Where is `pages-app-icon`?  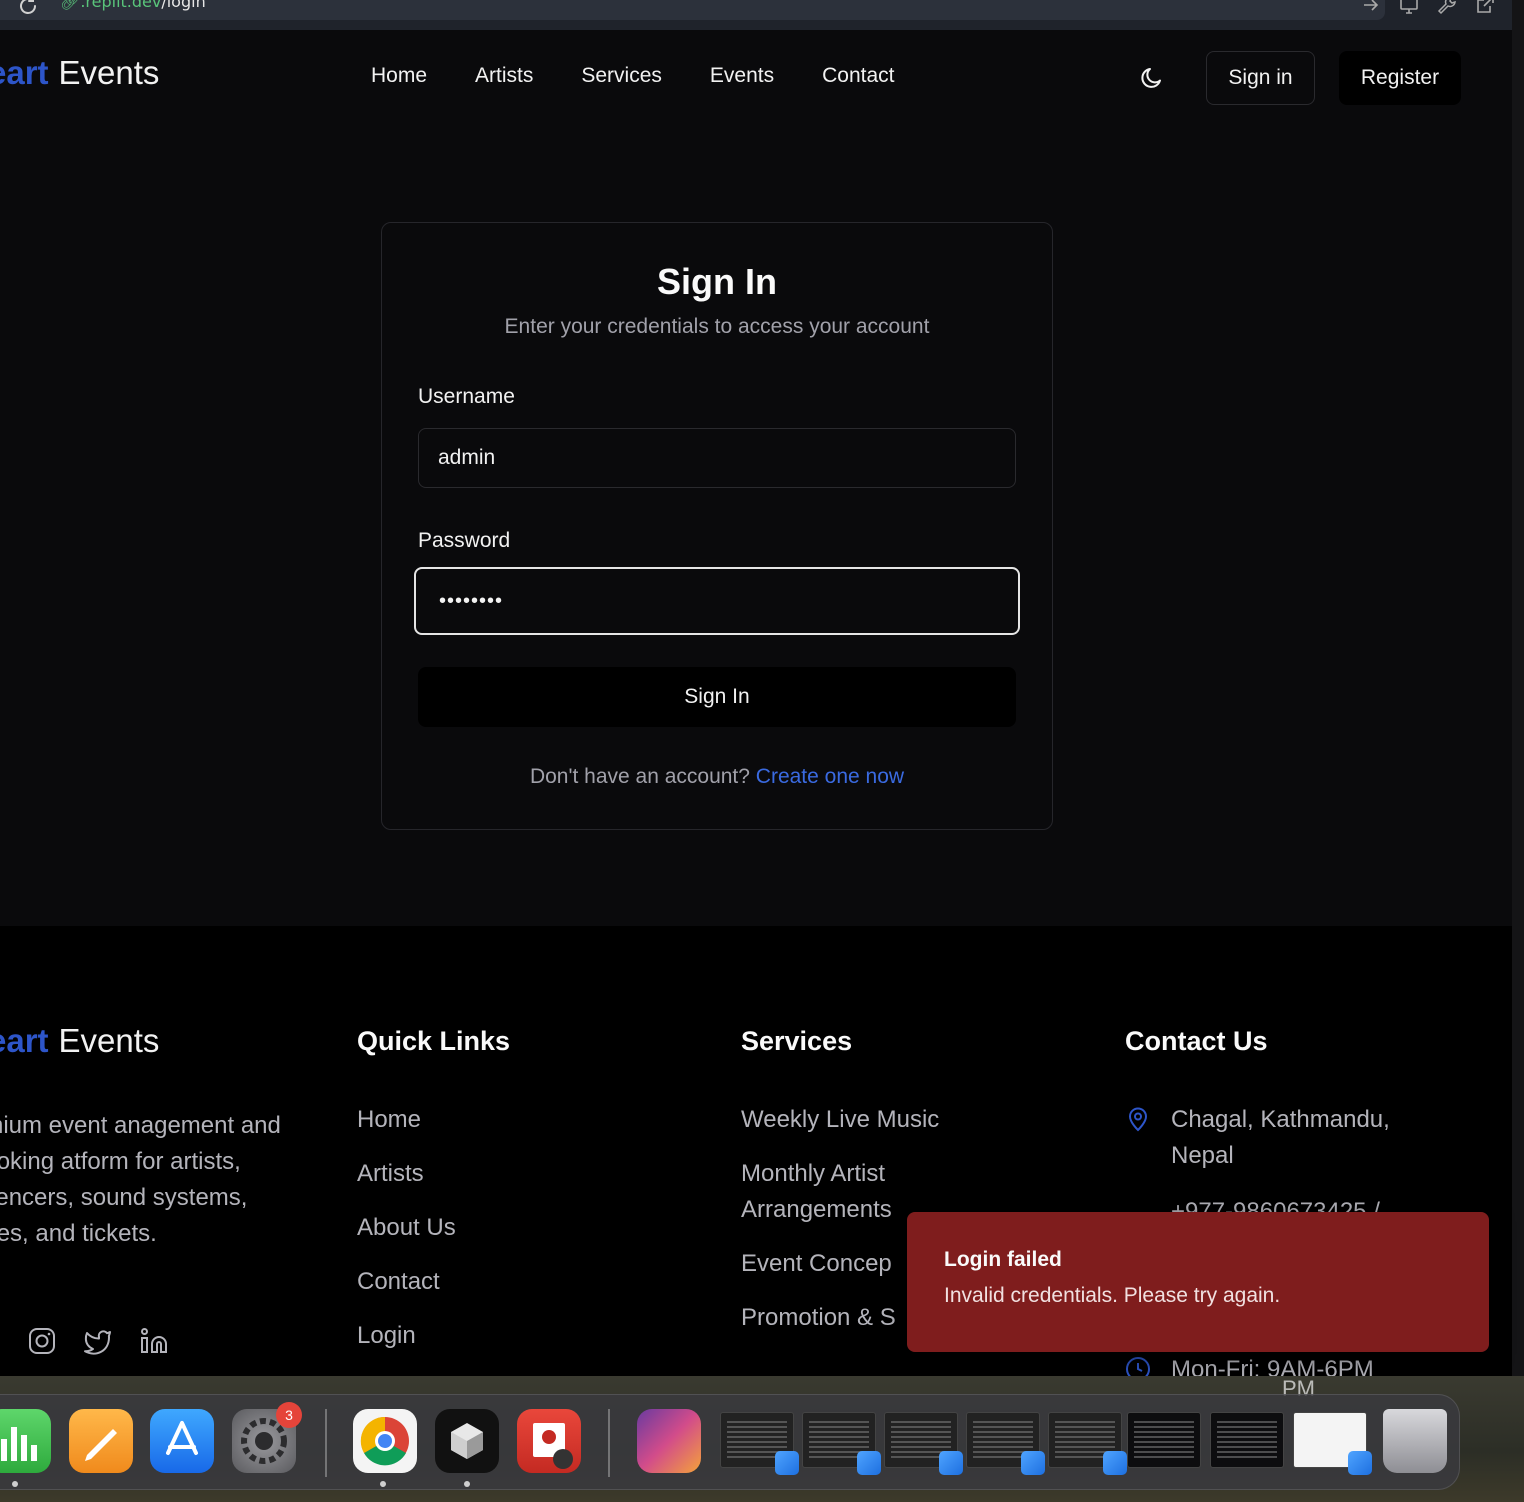
pages-app-icon is located at coordinates (101, 1441).